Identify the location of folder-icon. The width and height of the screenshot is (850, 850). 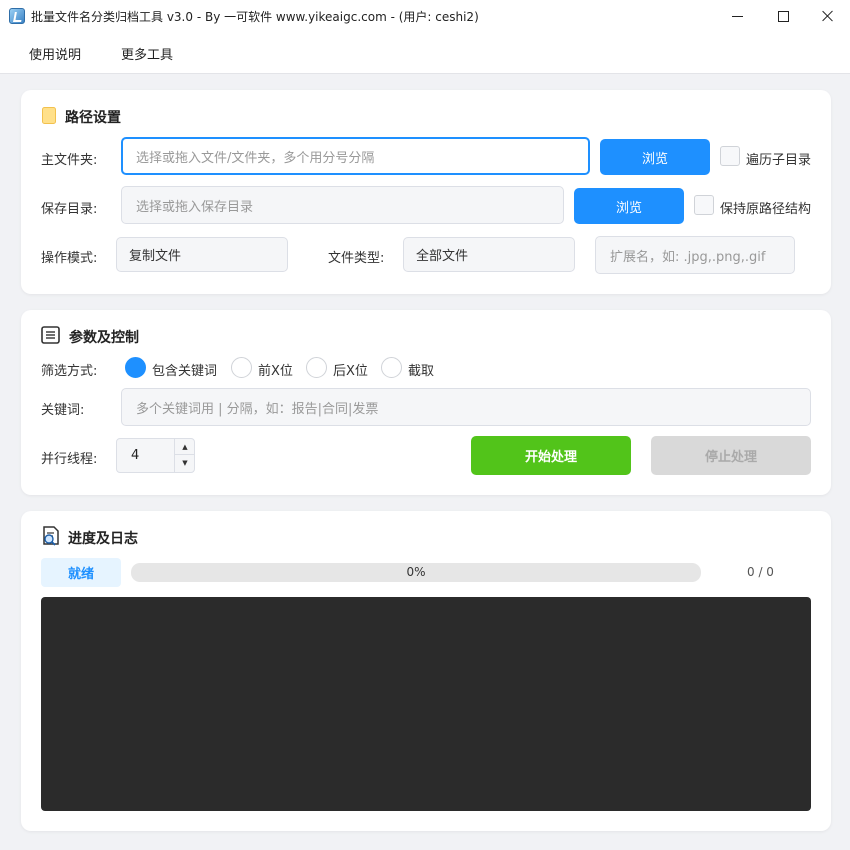
(49, 115).